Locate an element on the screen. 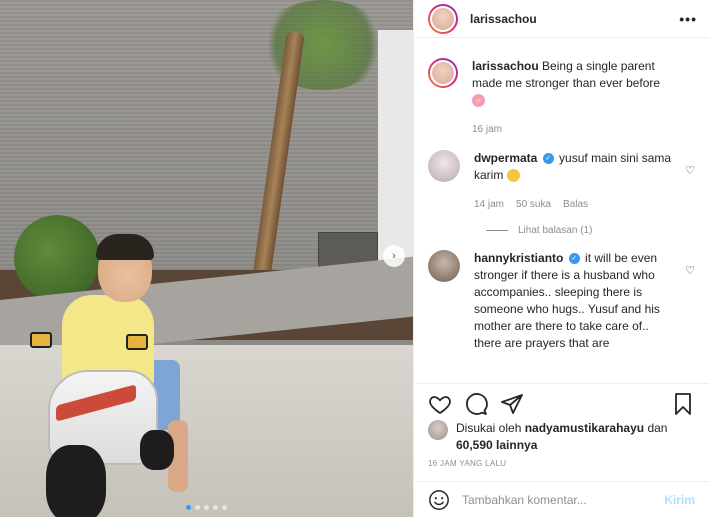  comment-time: 14 jam is located at coordinates (489, 204).